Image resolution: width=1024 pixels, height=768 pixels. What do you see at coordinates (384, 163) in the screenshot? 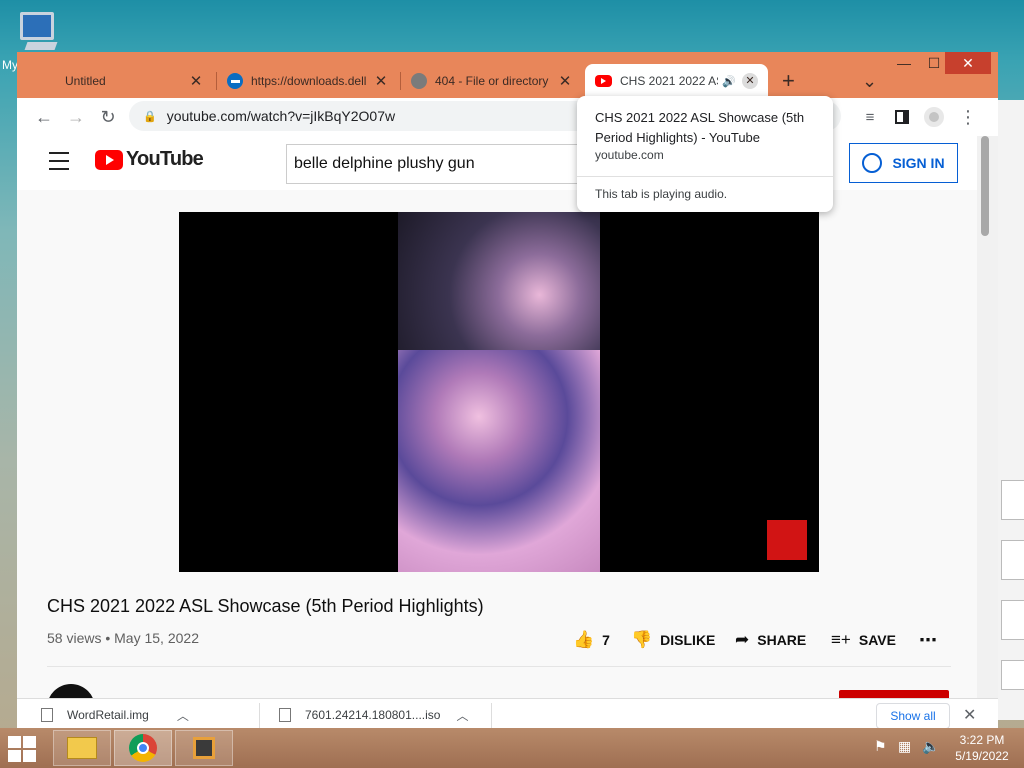
I see `search-query-text: belle delphine plushy gun` at bounding box center [384, 163].